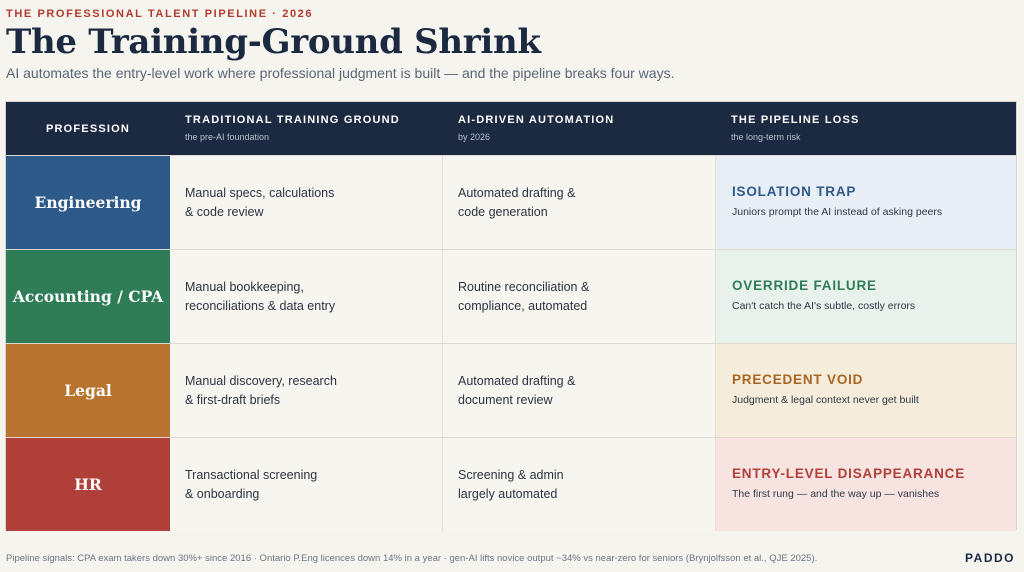 The image size is (1024, 572). I want to click on eyebrow: THE PROFESSIONAL TALENT PIPELINE · 2026, so click(160, 14).